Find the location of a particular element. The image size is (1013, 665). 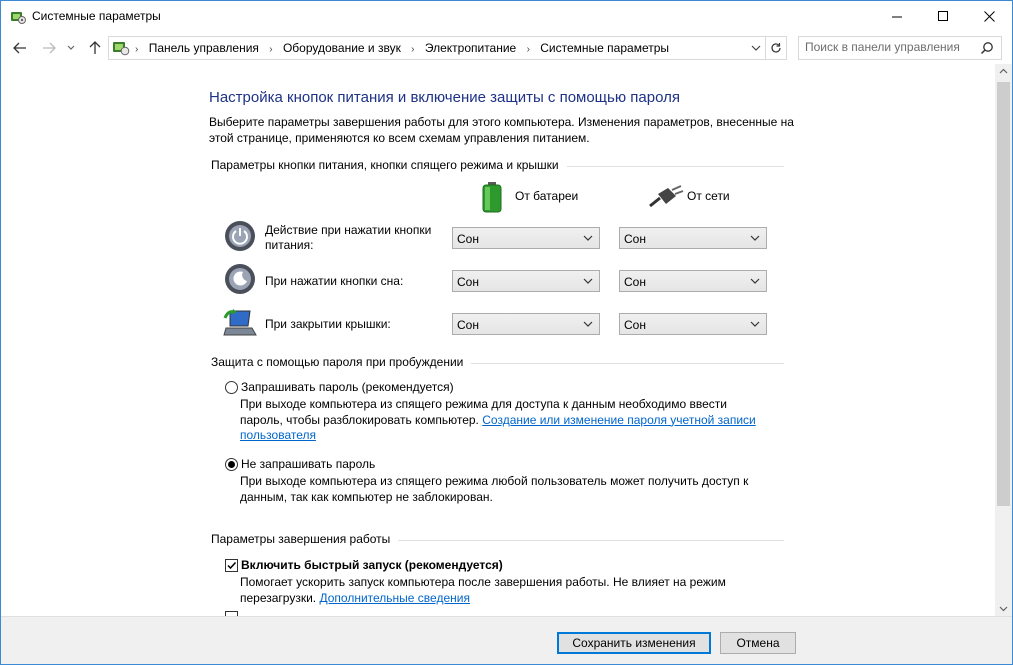

lid-close-battery-select: Сон is located at coordinates (526, 324).